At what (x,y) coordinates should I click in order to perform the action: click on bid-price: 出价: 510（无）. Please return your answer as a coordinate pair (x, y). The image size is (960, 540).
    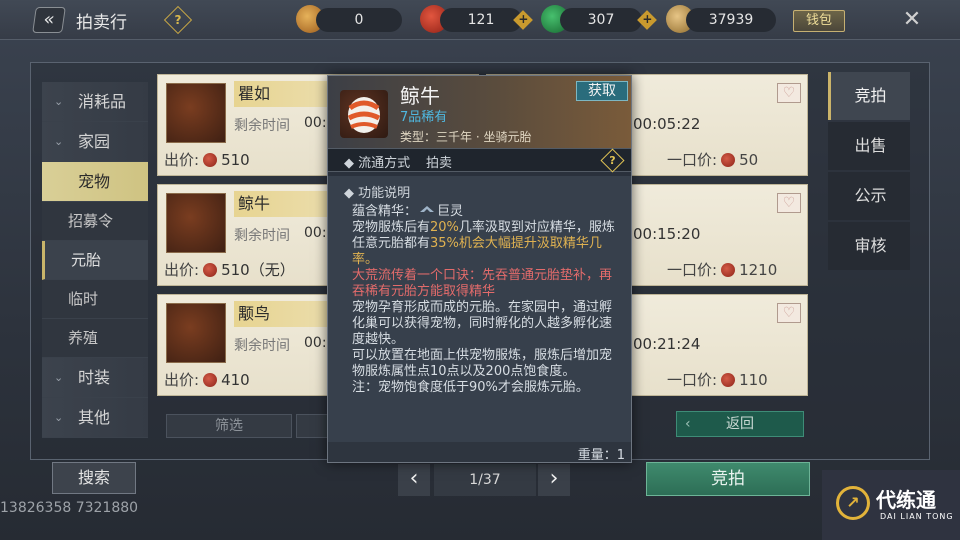
    Looking at the image, I should click on (229, 270).